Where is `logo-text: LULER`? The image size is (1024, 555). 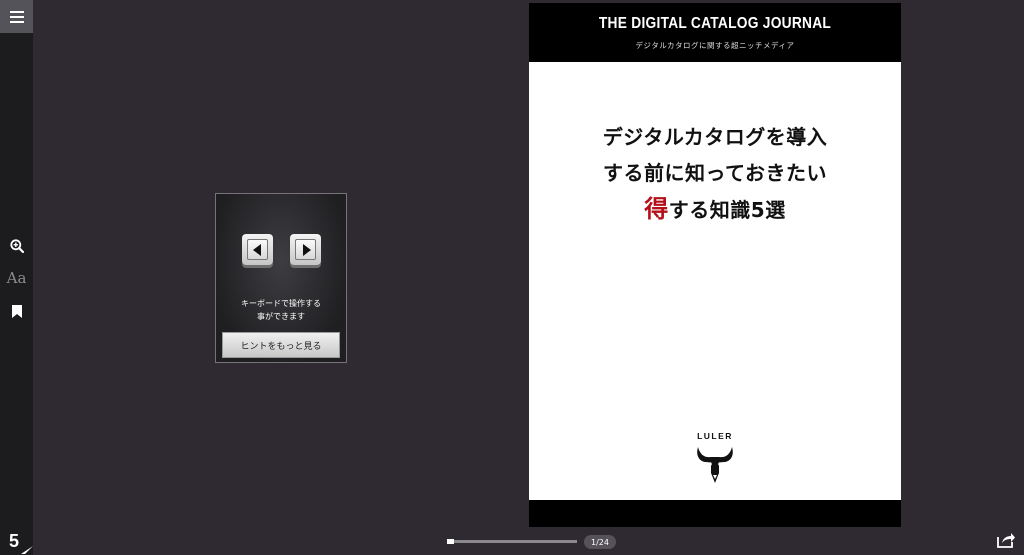 logo-text: LULER is located at coordinates (715, 436).